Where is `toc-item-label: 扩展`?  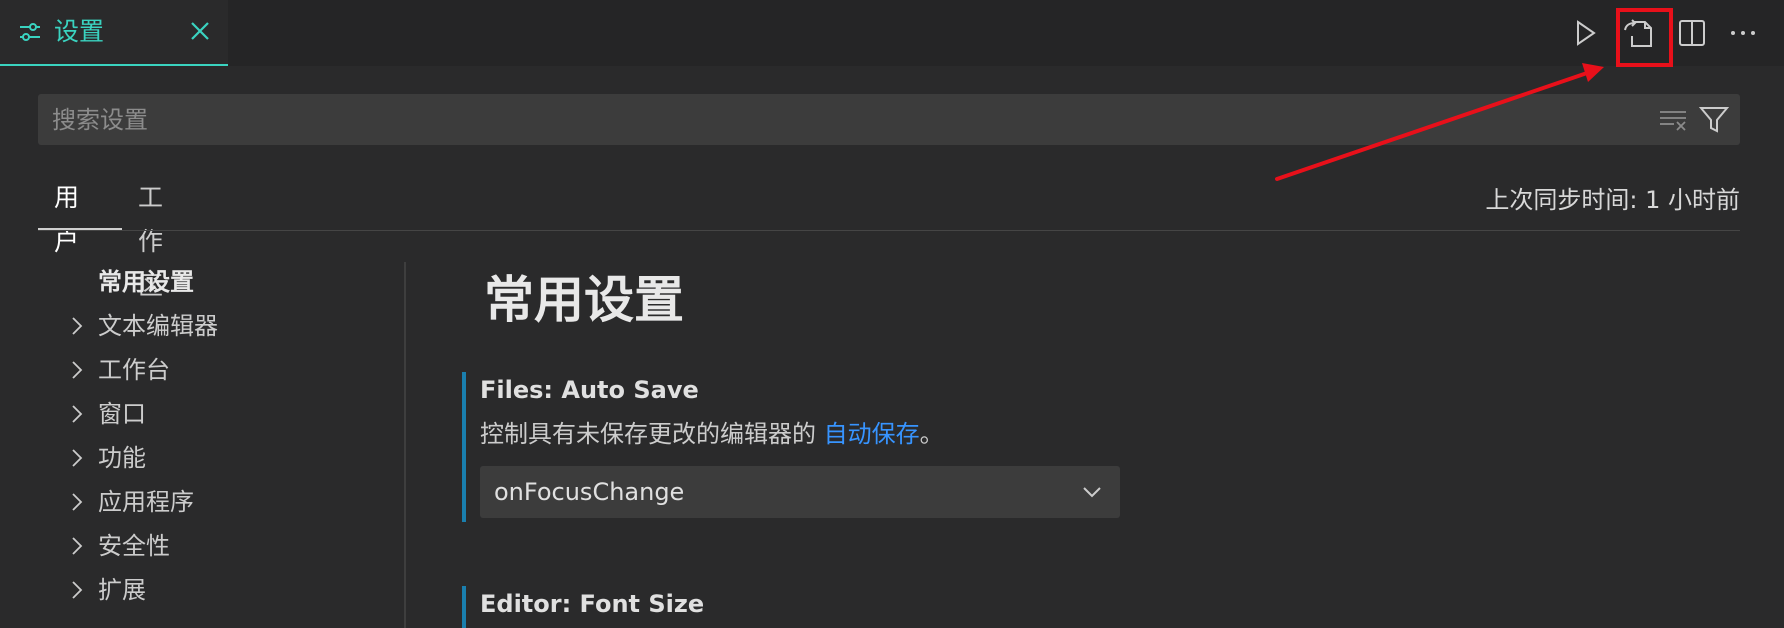 toc-item-label: 扩展 is located at coordinates (122, 590).